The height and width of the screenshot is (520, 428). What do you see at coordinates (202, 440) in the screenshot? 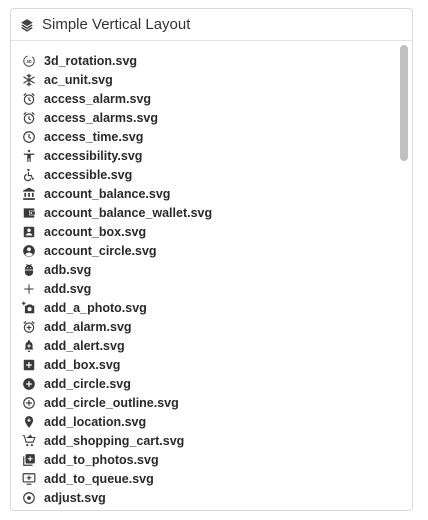
I see `list-item: add_shopping_cart.svg` at bounding box center [202, 440].